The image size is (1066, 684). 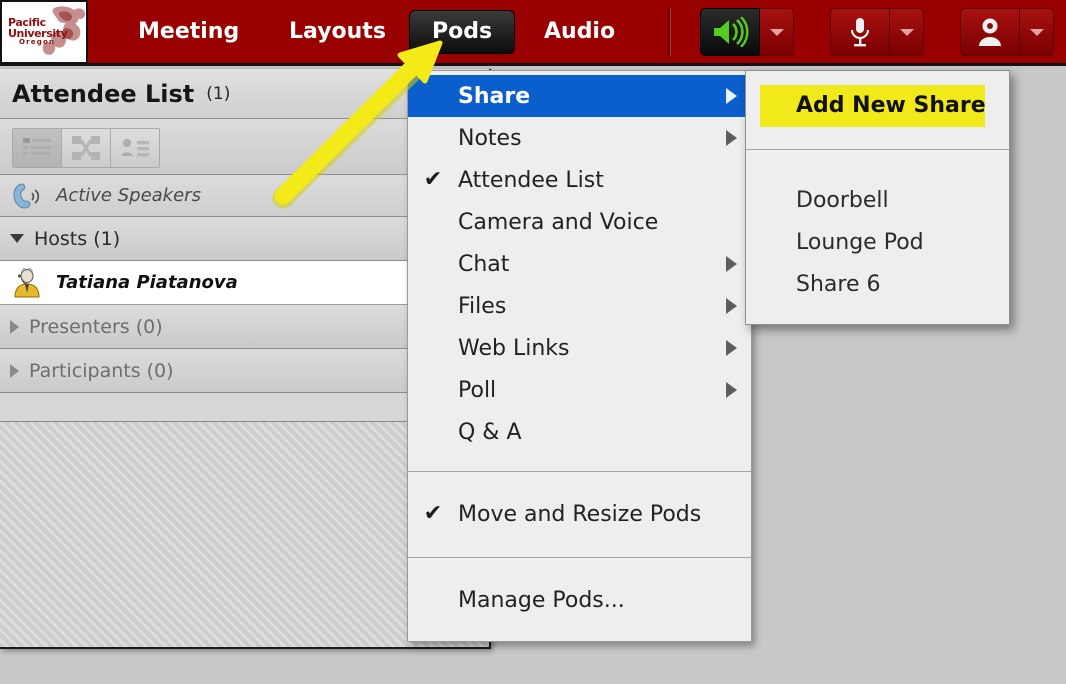 What do you see at coordinates (462, 32) in the screenshot?
I see `menu-pods: Pods` at bounding box center [462, 32].